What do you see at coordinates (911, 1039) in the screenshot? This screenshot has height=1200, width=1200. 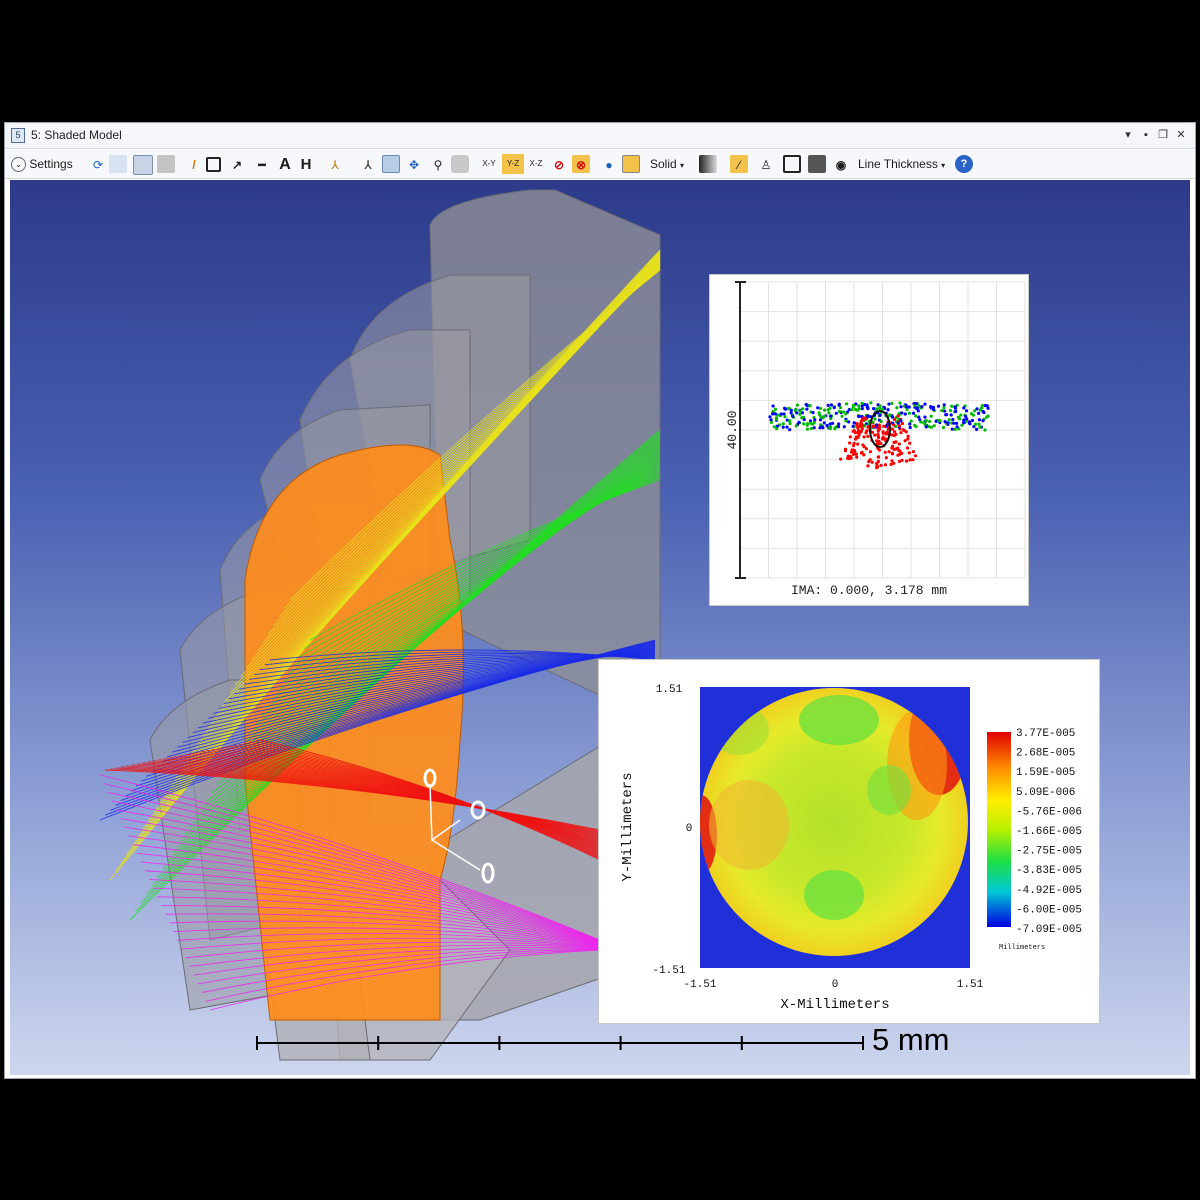 I see `scale-bar-label: 5 mm` at bounding box center [911, 1039].